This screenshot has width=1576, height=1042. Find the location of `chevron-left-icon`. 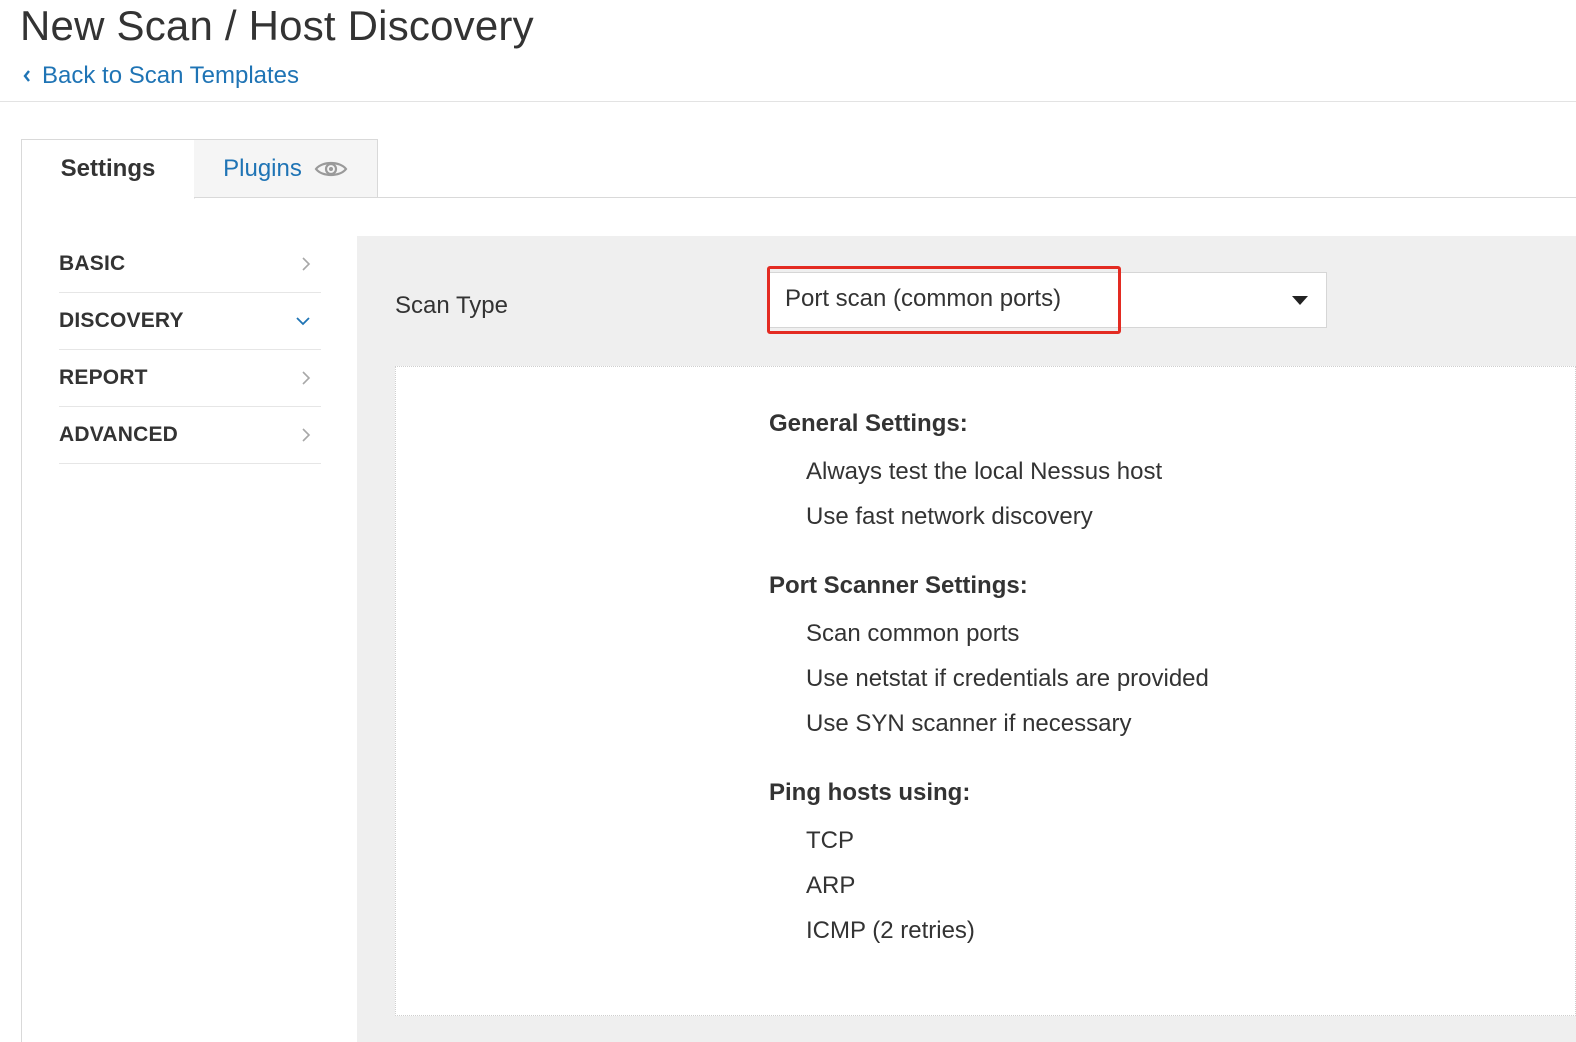

chevron-left-icon is located at coordinates (26, 76).